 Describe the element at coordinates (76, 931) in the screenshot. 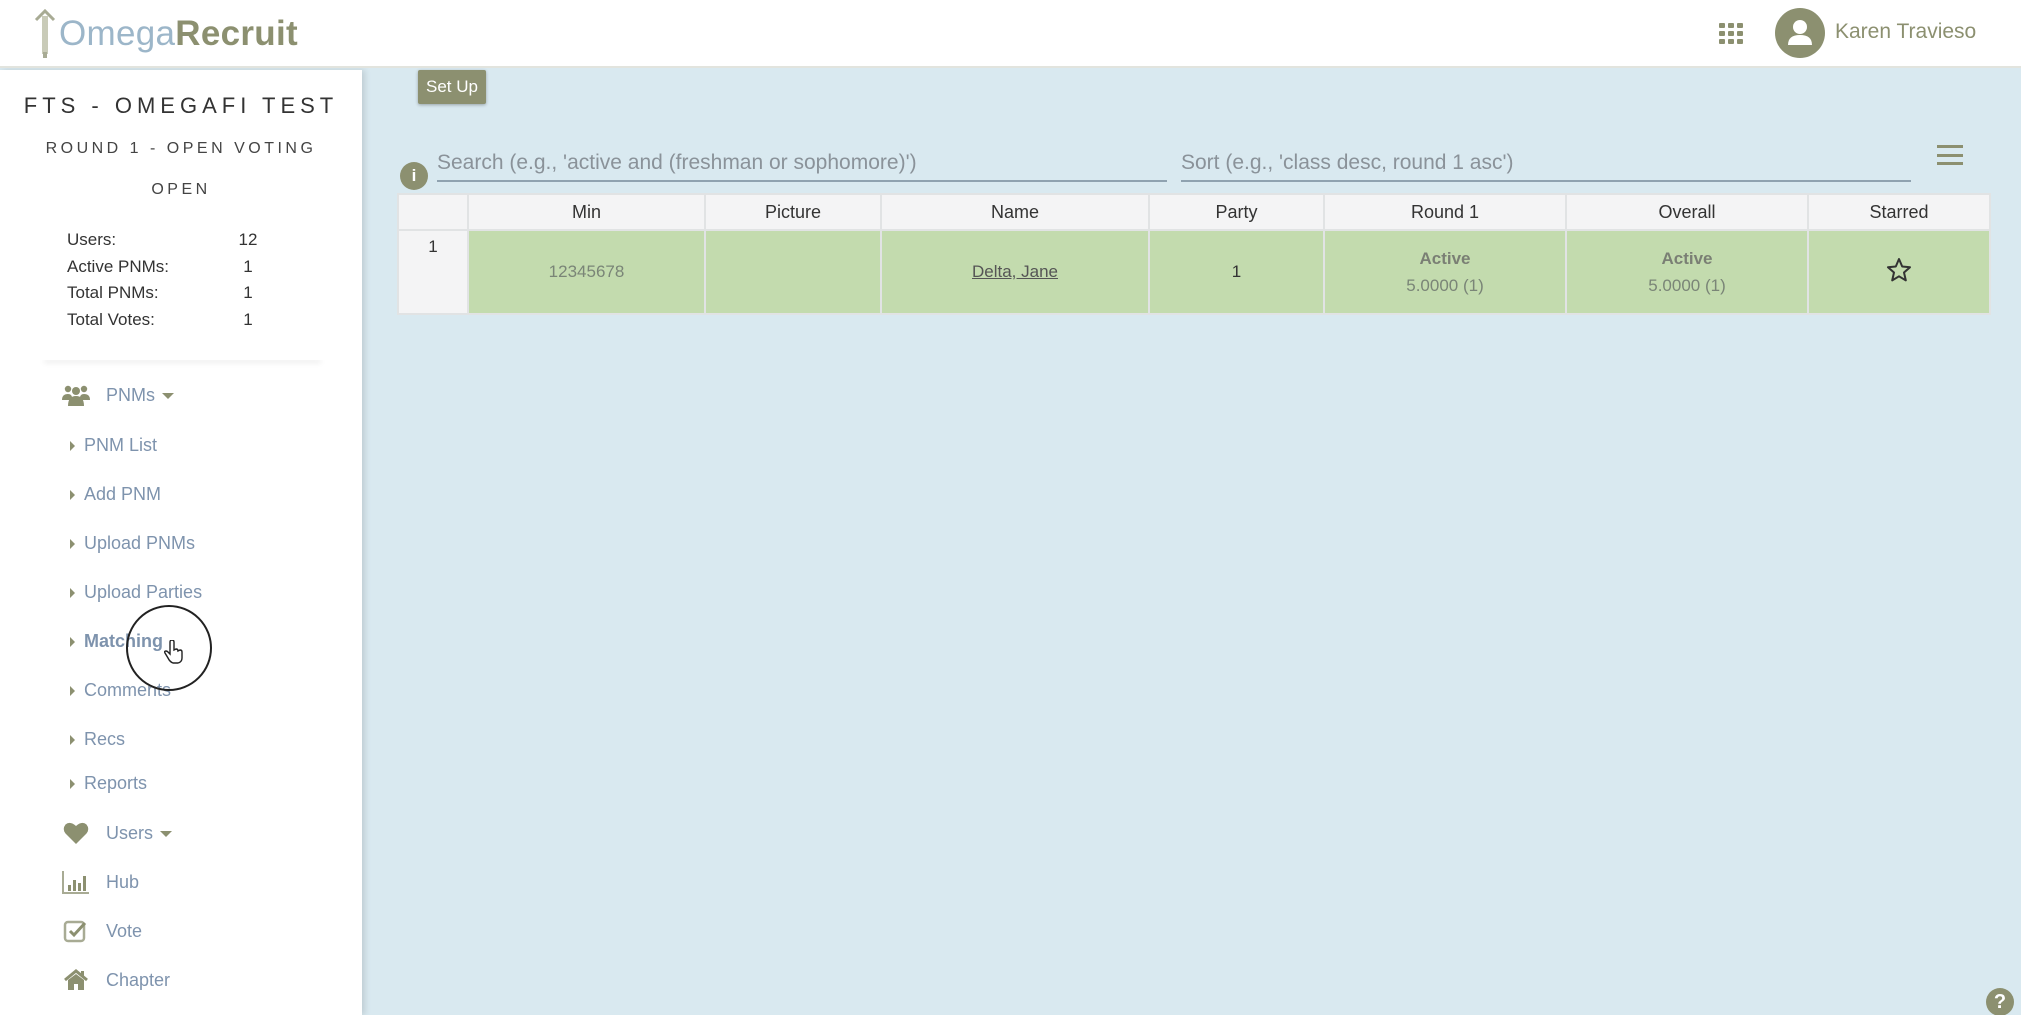

I see `checkbox-icon` at that location.